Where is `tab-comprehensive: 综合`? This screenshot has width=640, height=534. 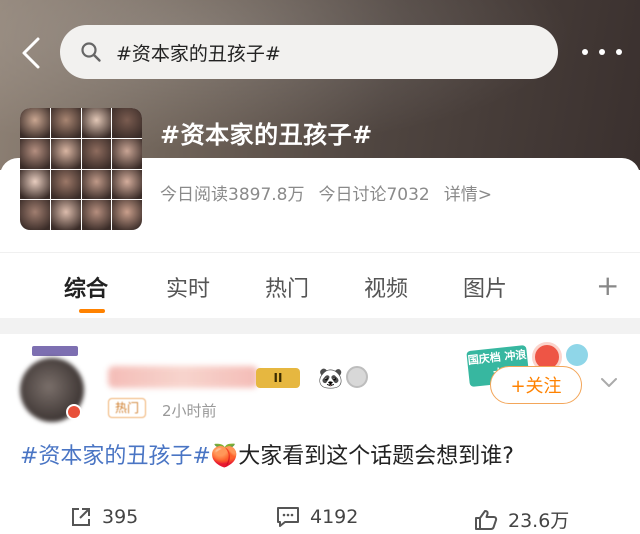 tab-comprehensive: 综合 is located at coordinates (86, 287).